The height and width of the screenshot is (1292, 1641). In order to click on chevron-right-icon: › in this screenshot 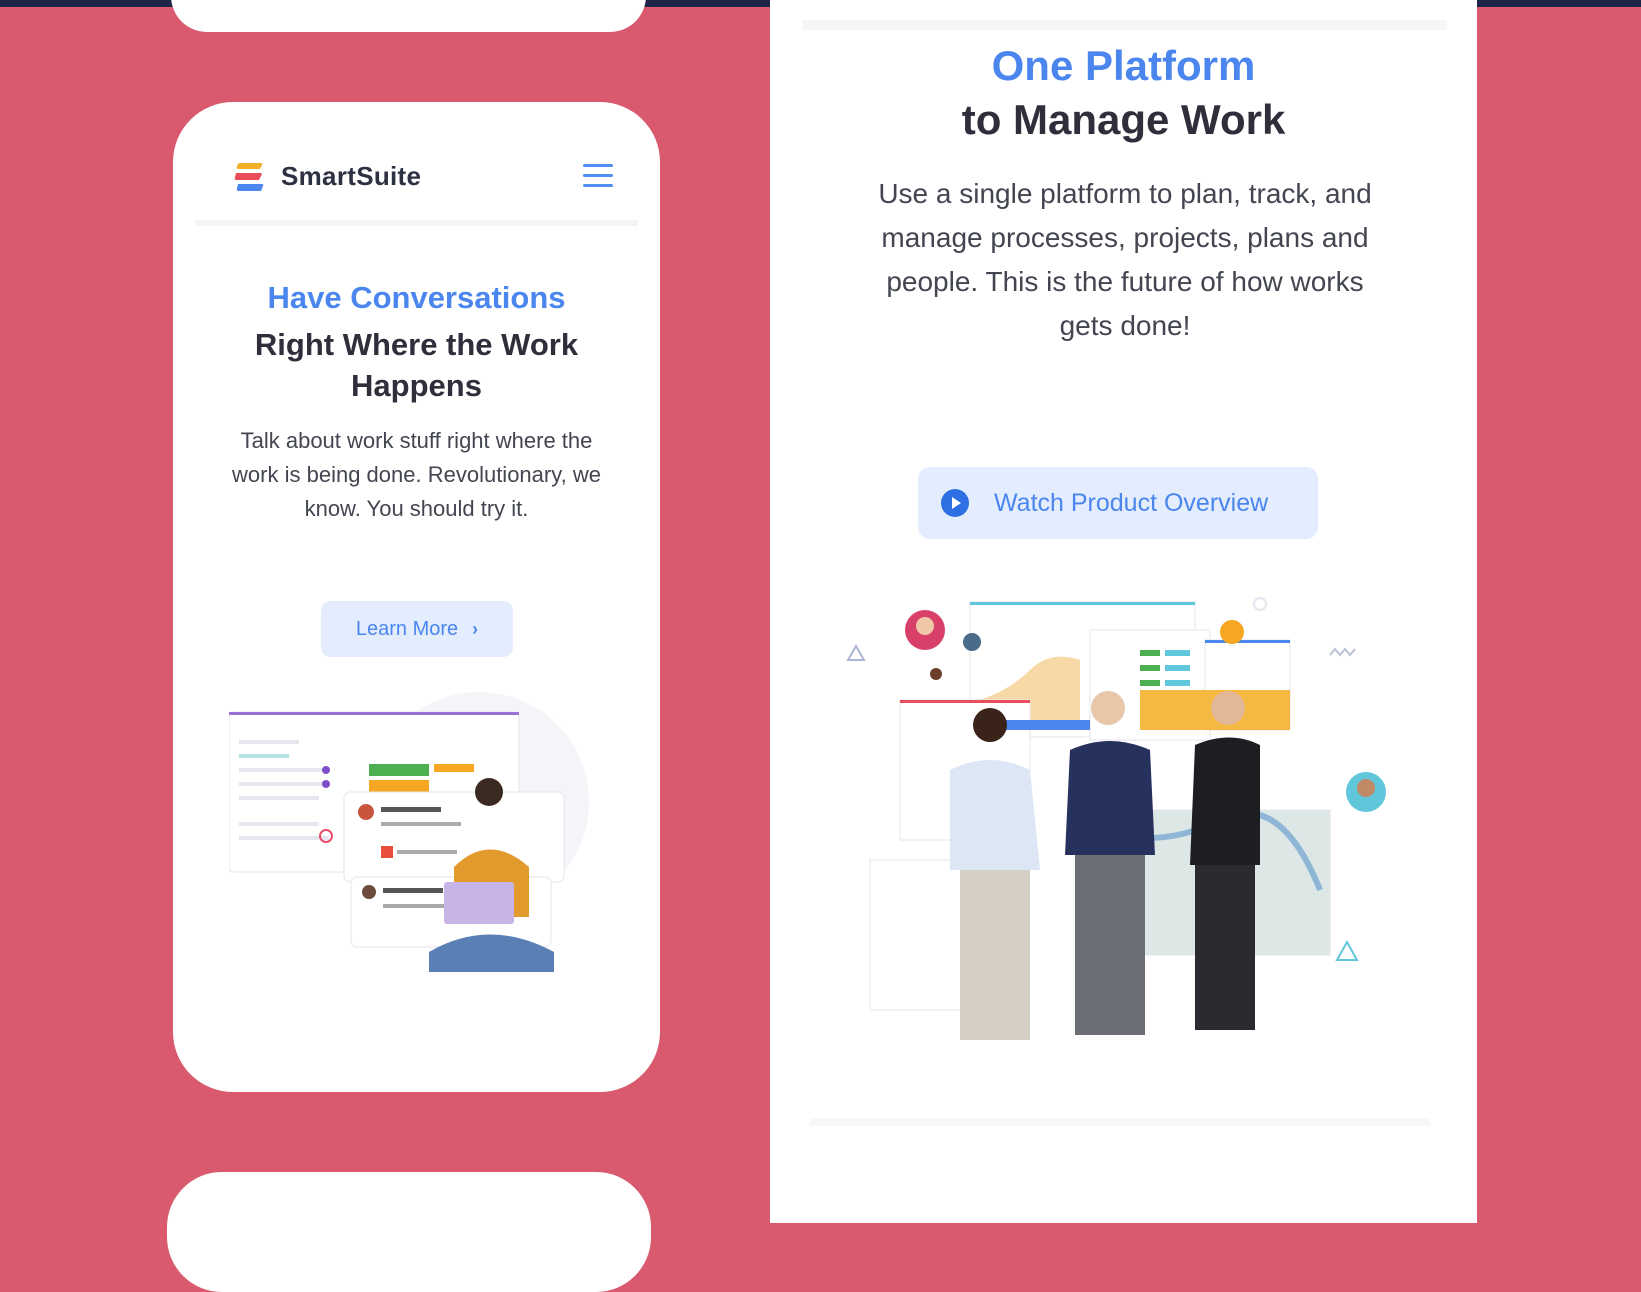, I will do `click(475, 628)`.